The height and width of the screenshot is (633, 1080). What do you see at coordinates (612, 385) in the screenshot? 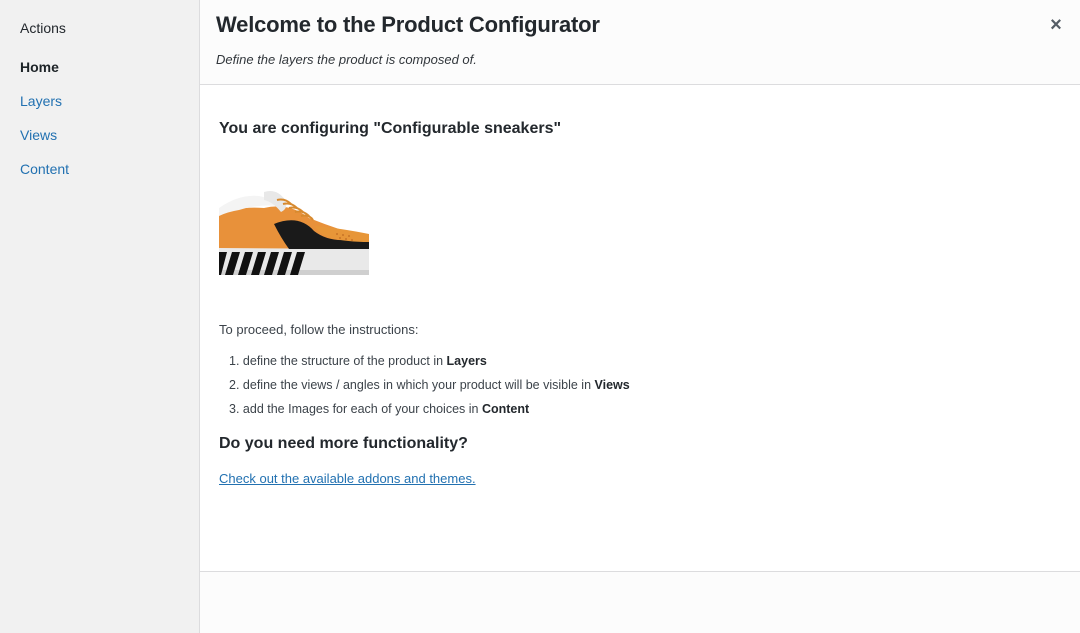
I see `step-emphasis: Views` at bounding box center [612, 385].